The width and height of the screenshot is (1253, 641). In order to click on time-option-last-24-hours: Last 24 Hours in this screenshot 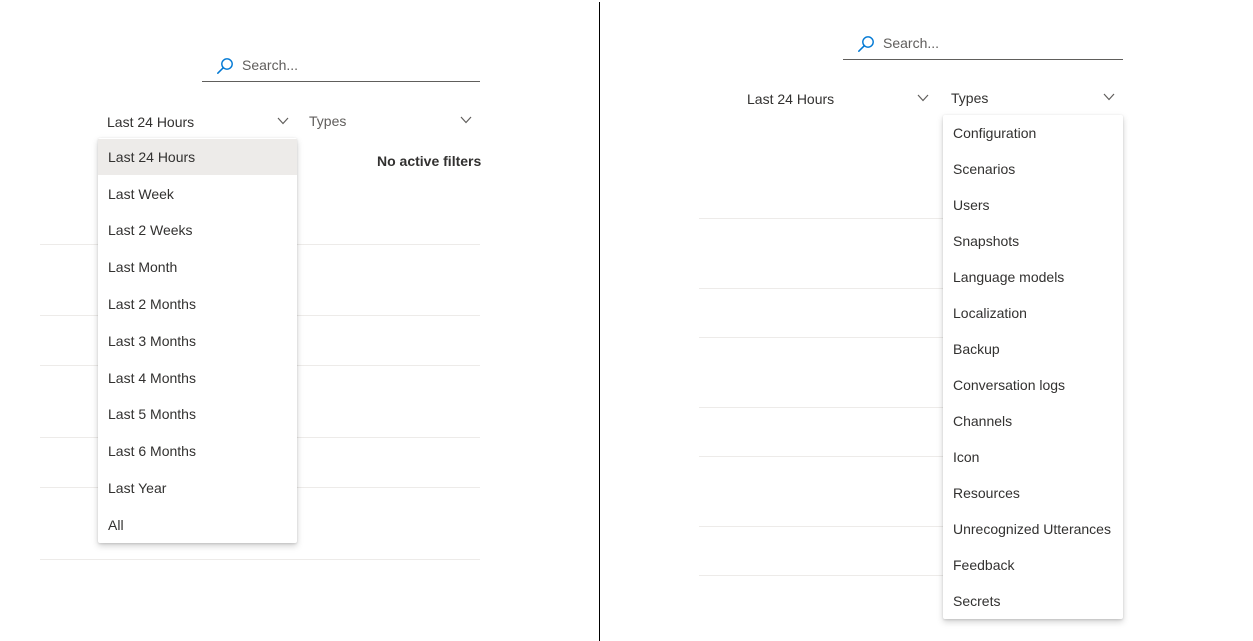, I will do `click(197, 157)`.